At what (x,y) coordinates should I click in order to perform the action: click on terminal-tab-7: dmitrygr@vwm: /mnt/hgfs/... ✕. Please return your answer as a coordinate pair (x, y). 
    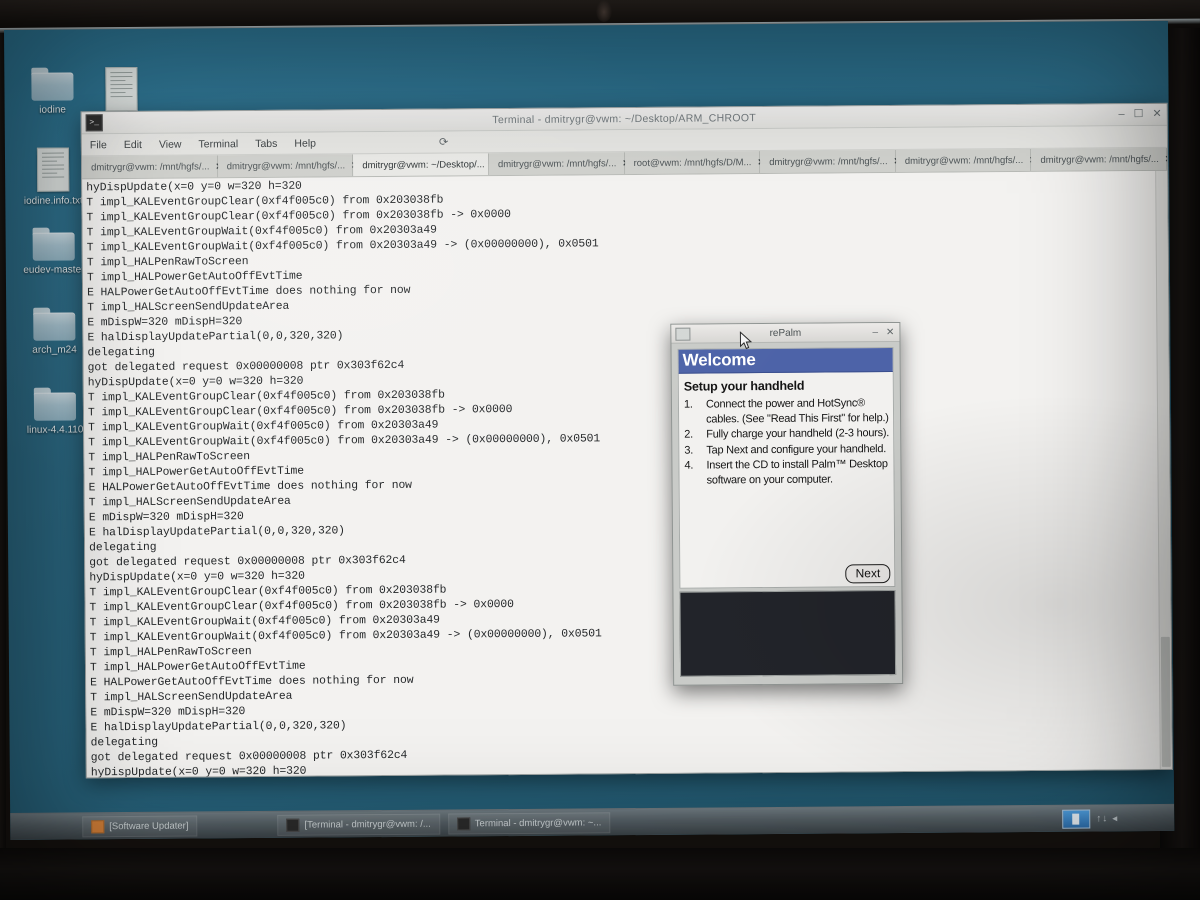
    Looking at the image, I should click on (966, 160).